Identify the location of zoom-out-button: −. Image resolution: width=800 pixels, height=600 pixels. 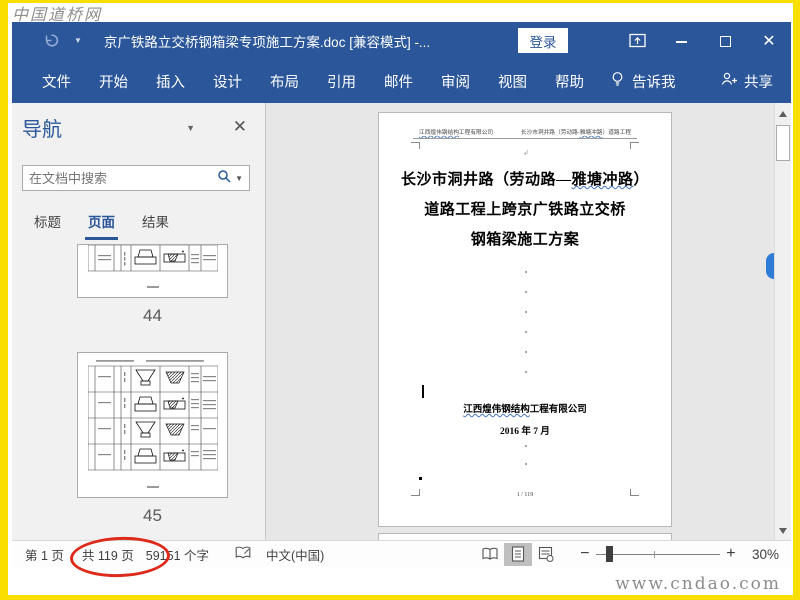
(585, 554).